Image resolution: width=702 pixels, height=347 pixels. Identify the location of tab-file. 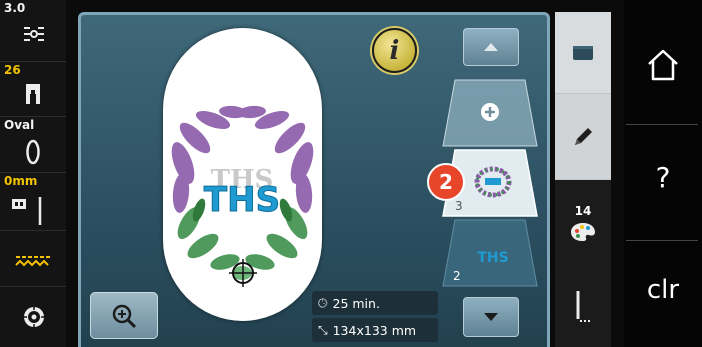
(583, 53).